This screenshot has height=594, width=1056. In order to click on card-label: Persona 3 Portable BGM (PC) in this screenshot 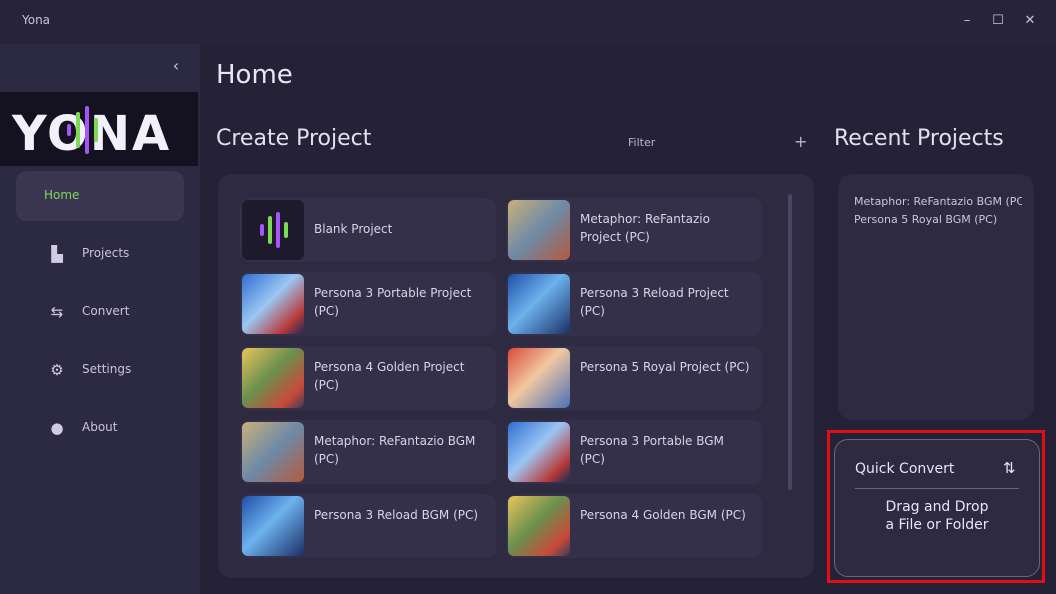, I will do `click(652, 450)`.